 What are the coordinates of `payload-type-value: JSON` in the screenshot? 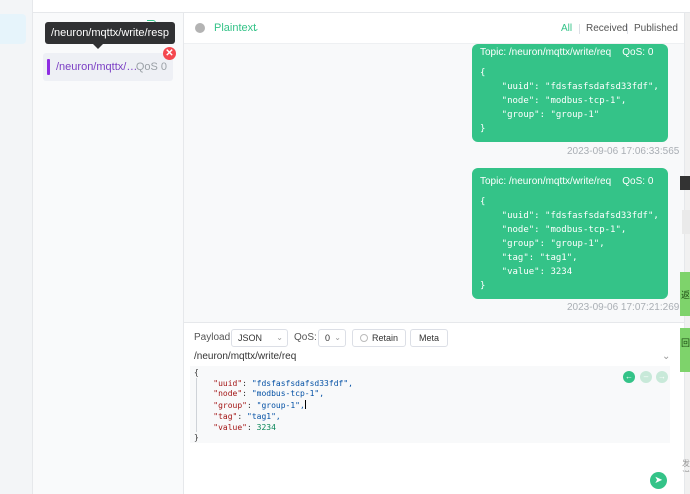 It's located at (250, 338).